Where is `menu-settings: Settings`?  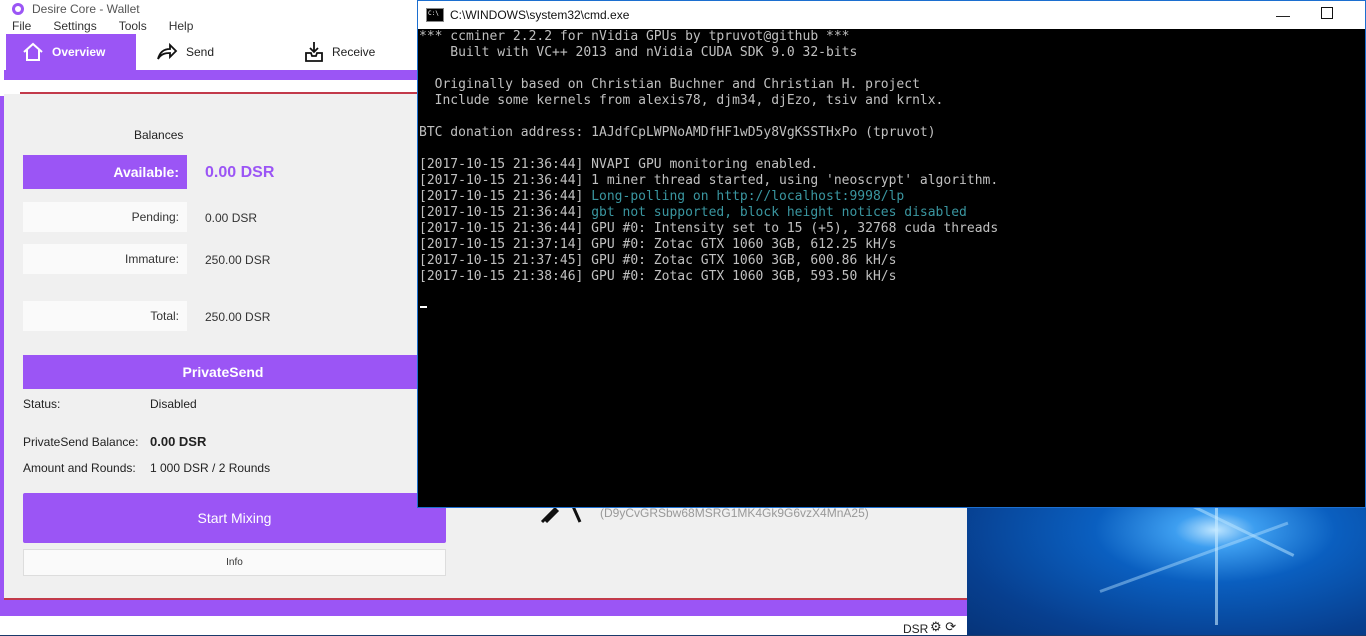
menu-settings: Settings is located at coordinates (74, 26).